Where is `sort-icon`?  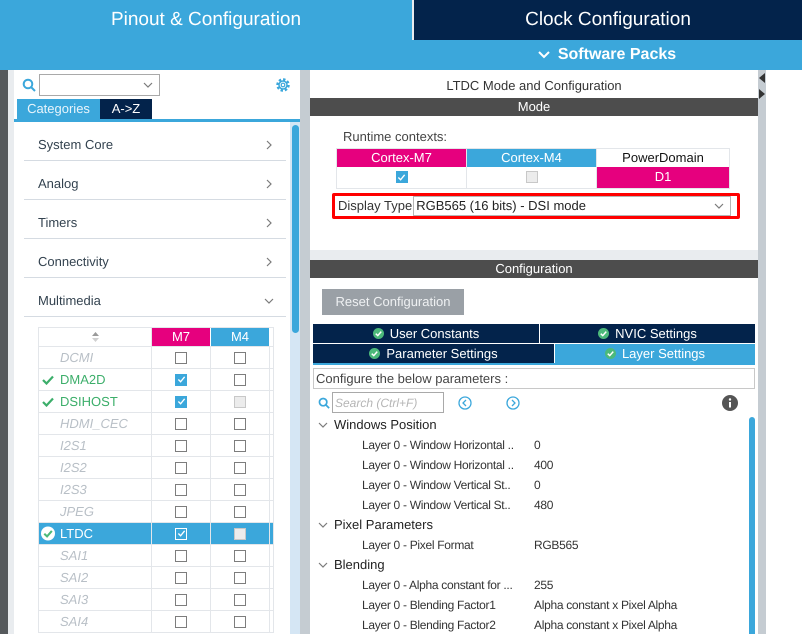
sort-icon is located at coordinates (95, 337).